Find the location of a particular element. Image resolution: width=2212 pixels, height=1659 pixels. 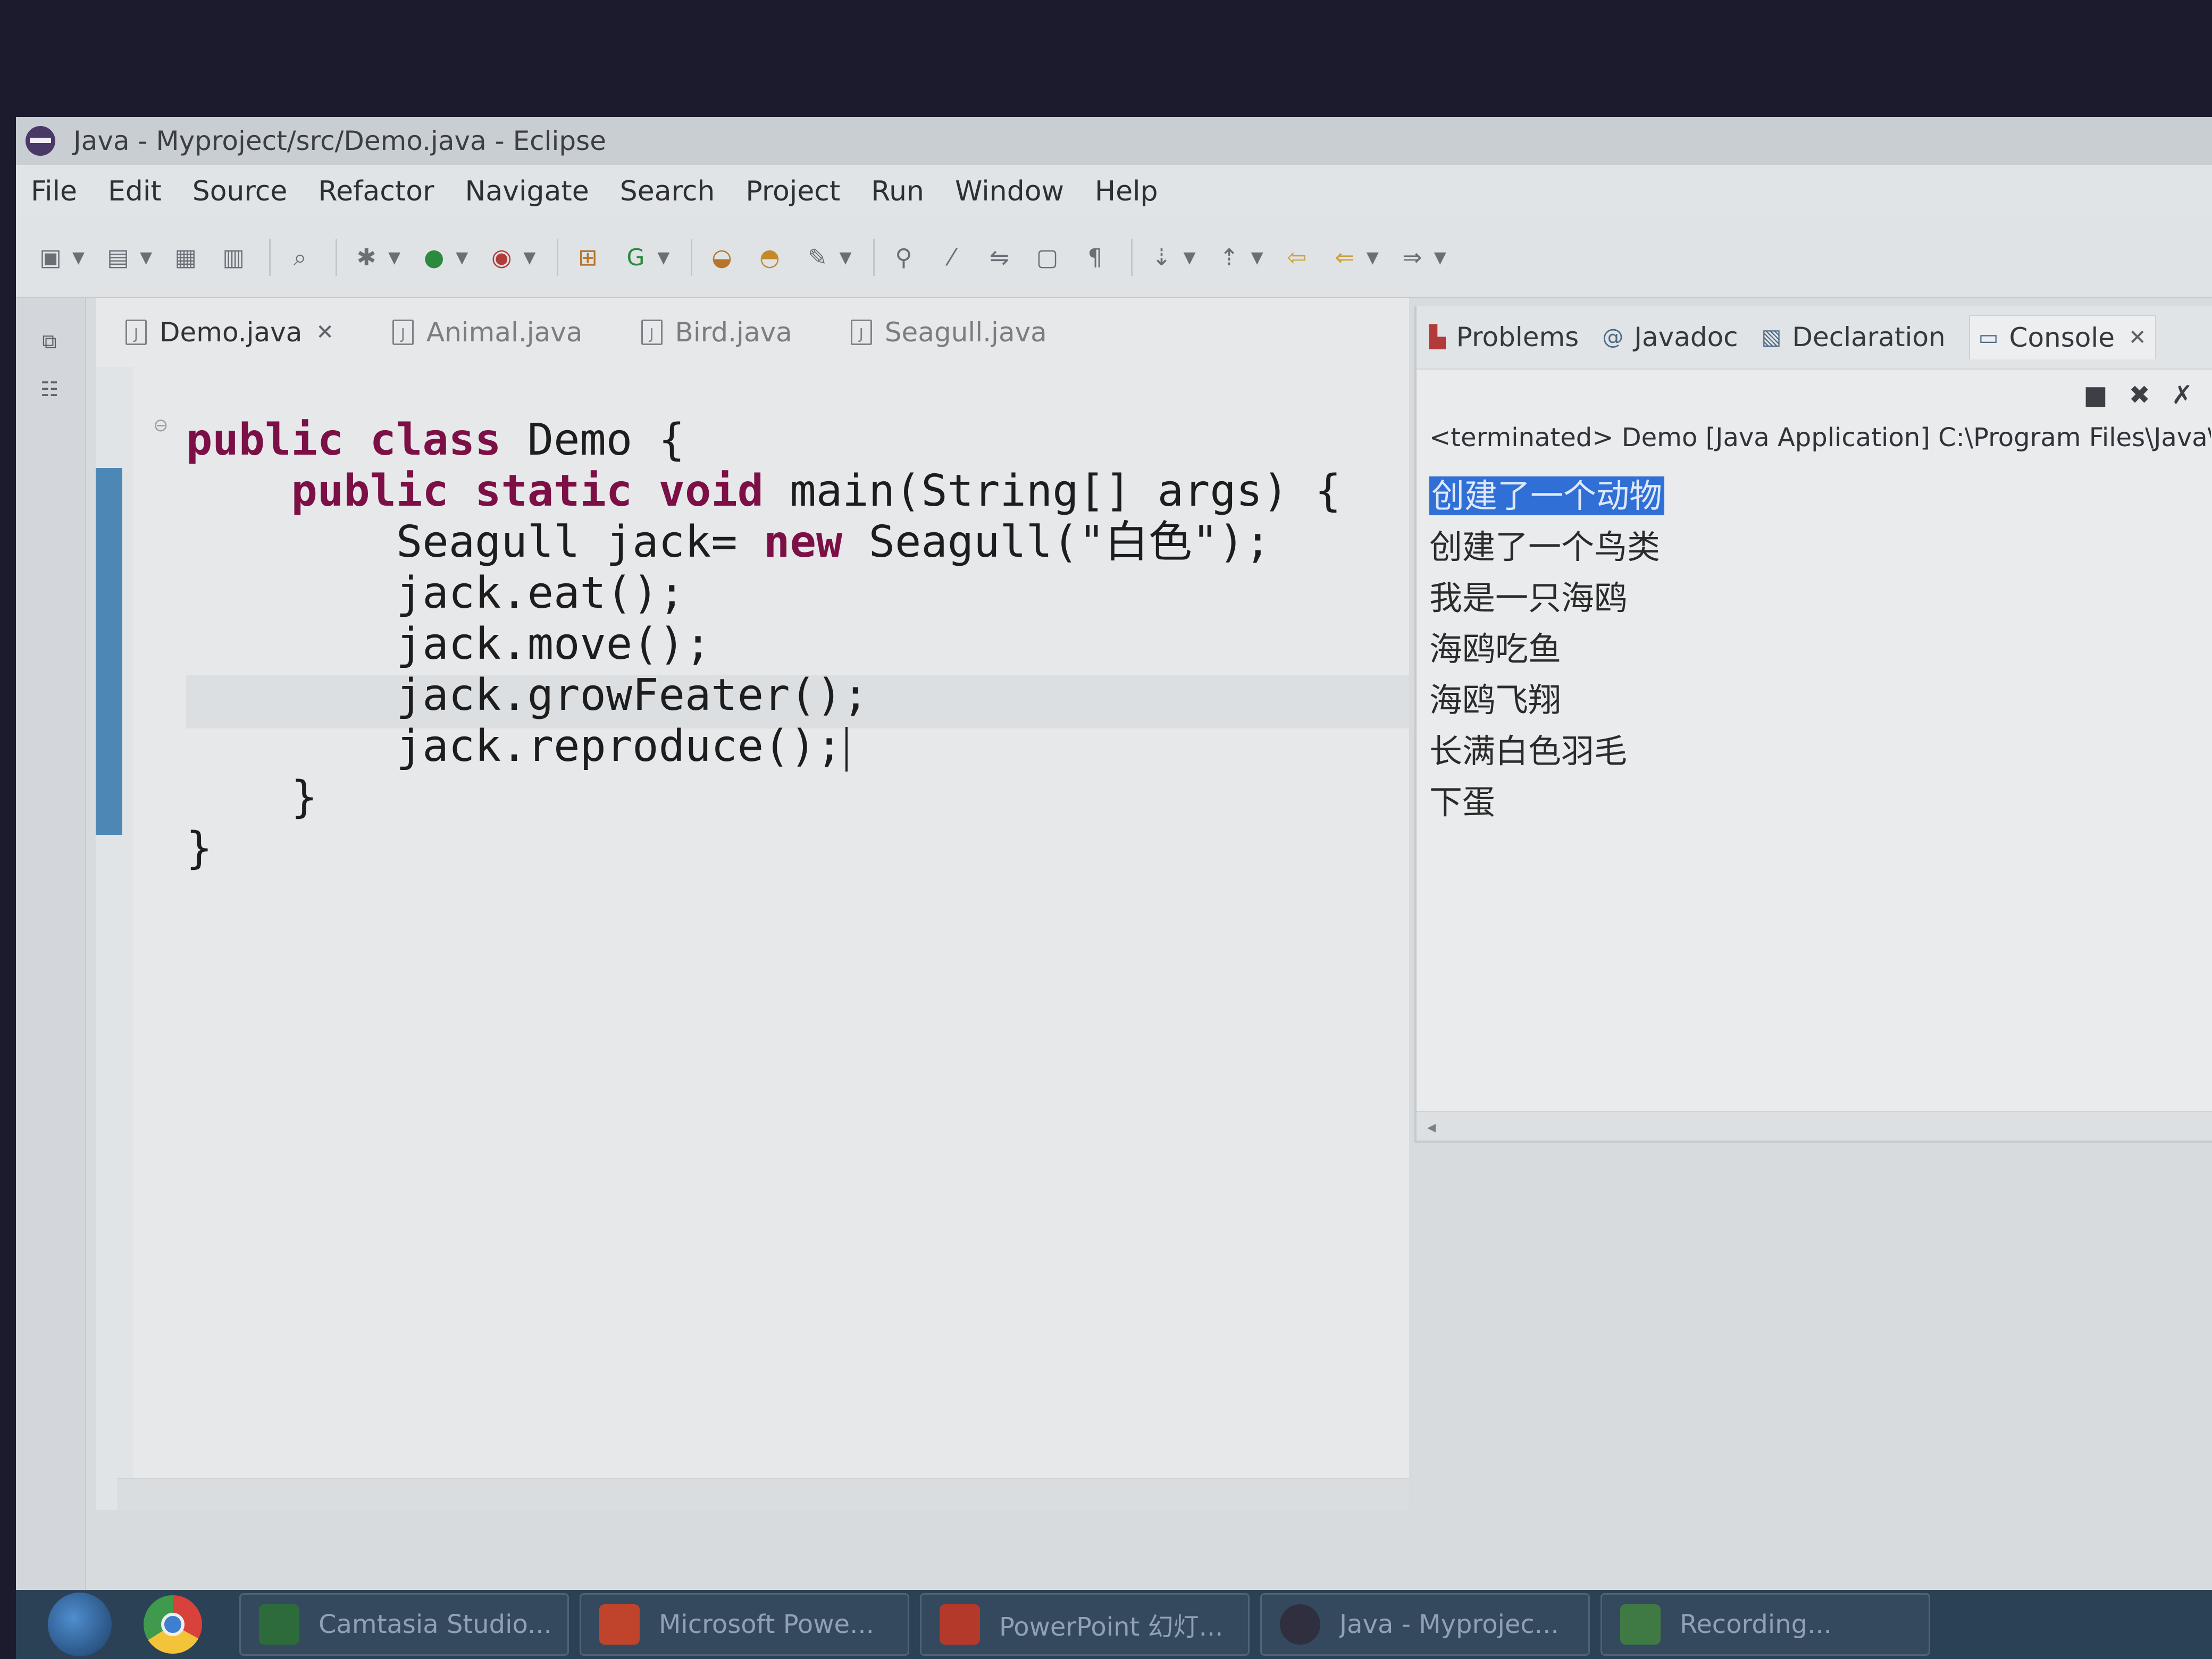

save-icon: ▦ is located at coordinates (185, 257).